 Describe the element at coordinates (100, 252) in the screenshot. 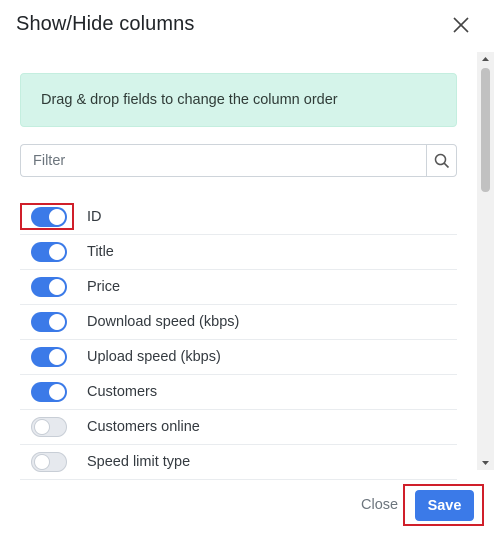

I see `column-label: Title` at that location.